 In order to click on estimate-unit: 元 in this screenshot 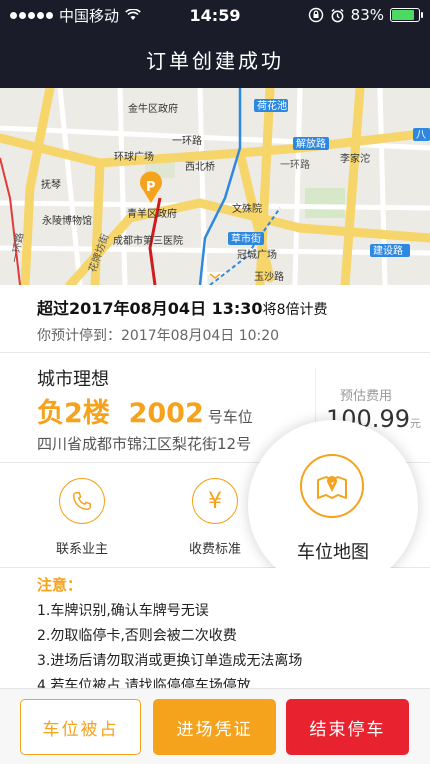, I will do `click(415, 423)`.